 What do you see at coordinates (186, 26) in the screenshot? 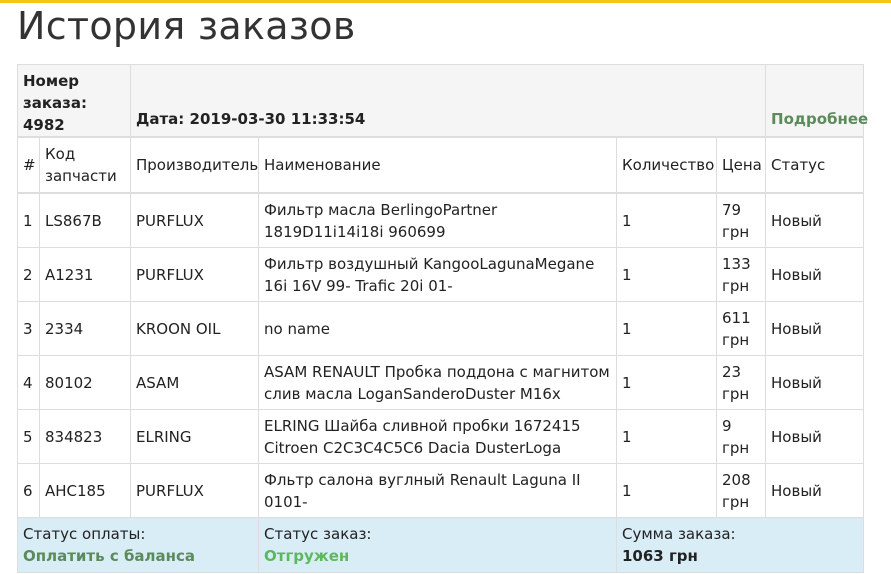
I see `page-title: История заказов` at bounding box center [186, 26].